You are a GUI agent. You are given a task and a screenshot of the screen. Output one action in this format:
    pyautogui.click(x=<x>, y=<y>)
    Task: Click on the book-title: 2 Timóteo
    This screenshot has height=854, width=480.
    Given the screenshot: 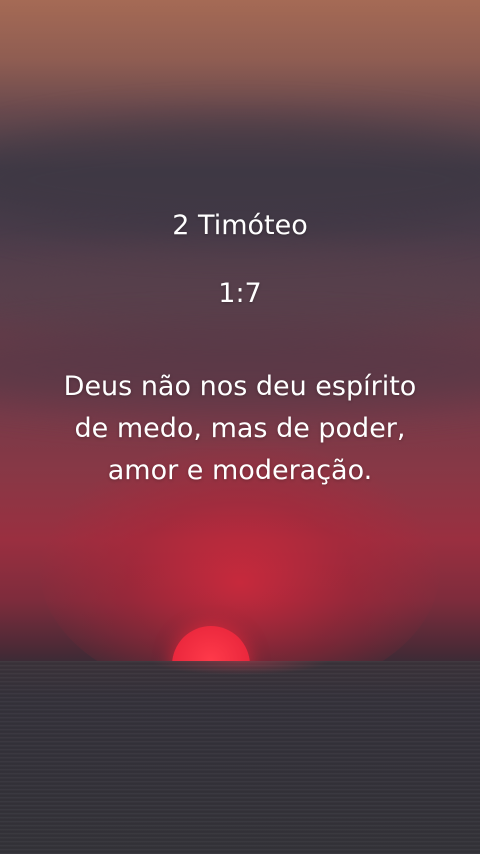 What is the action you would take?
    pyautogui.click(x=240, y=225)
    